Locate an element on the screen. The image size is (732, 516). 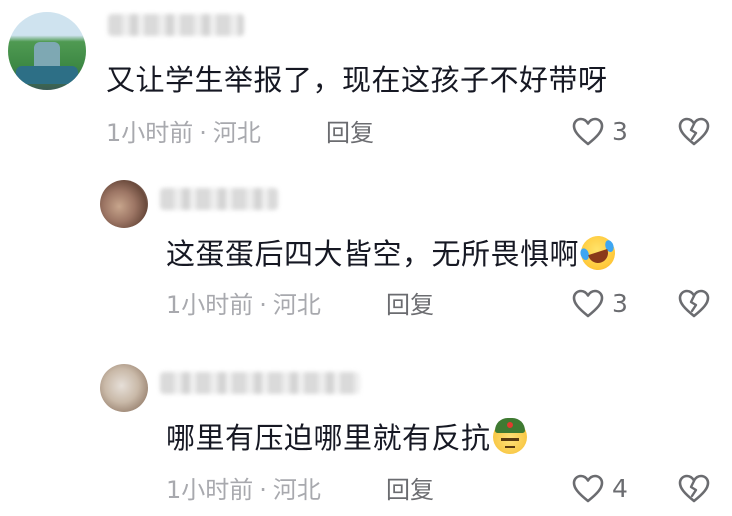
comment-text: 哪里有压迫哪里就有反抗 is located at coordinates (328, 438).